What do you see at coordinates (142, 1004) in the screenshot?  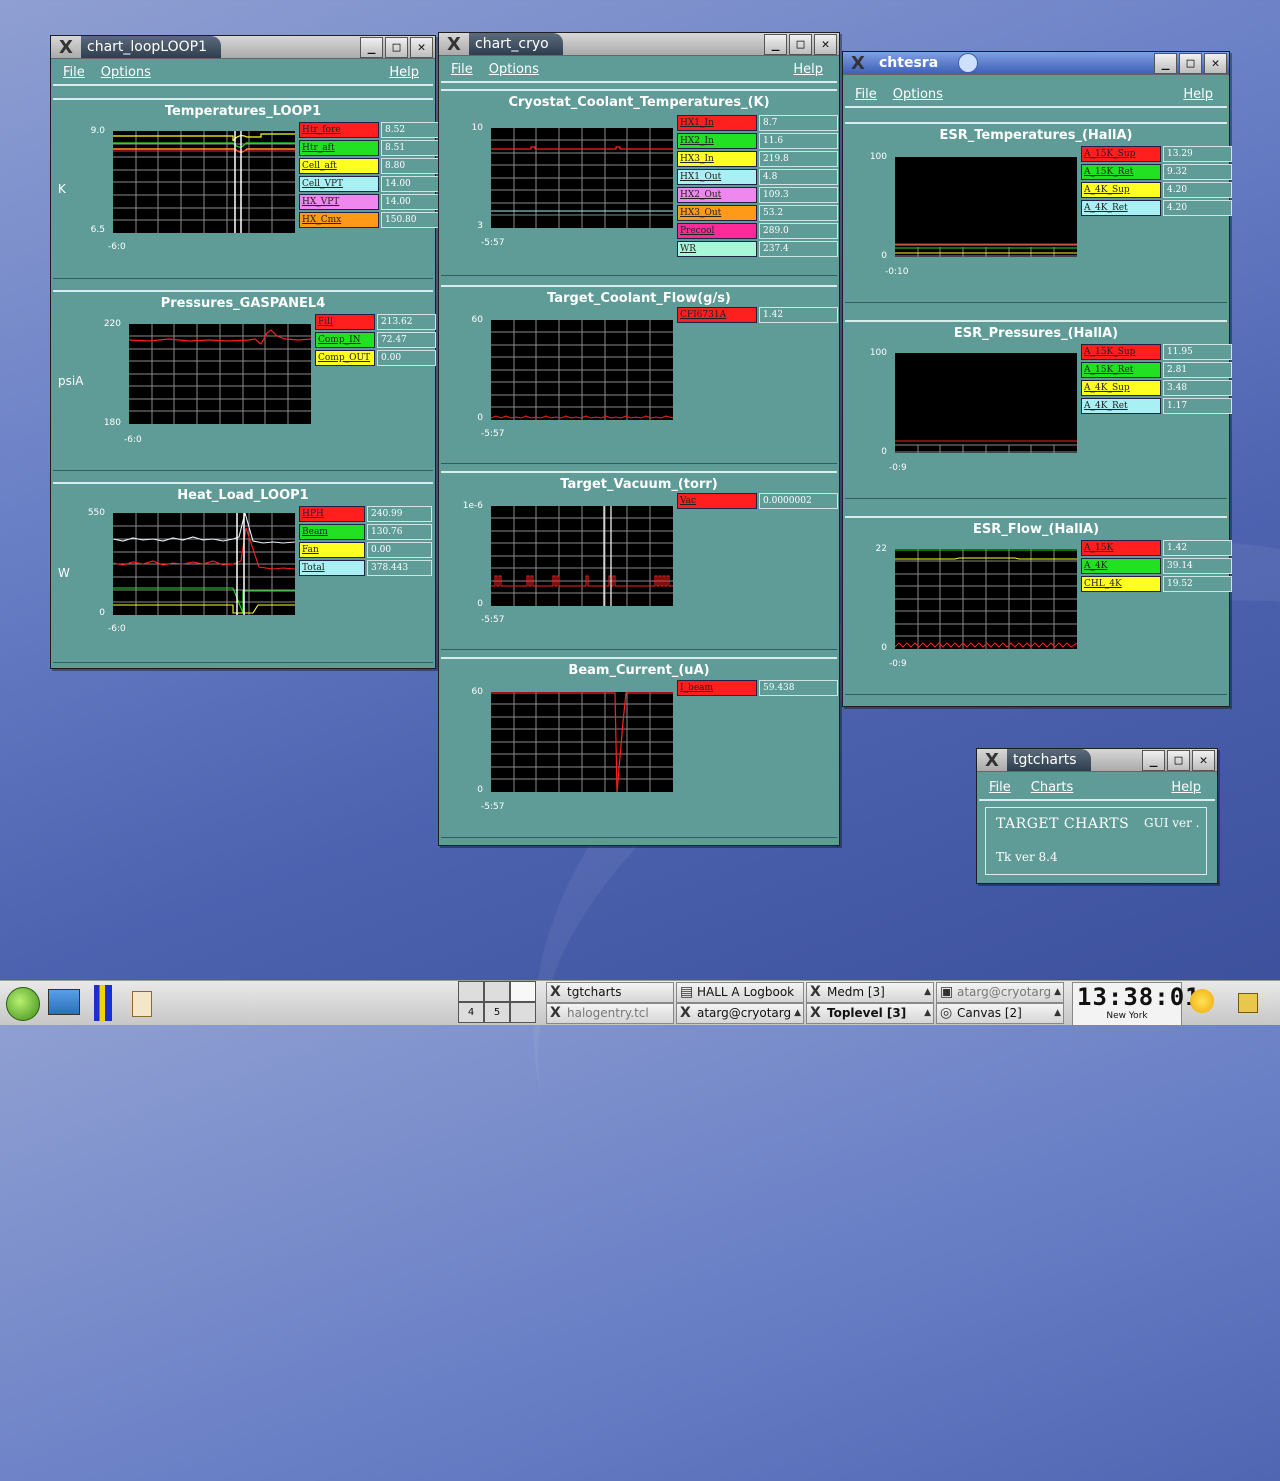 I see `klipper-icon` at bounding box center [142, 1004].